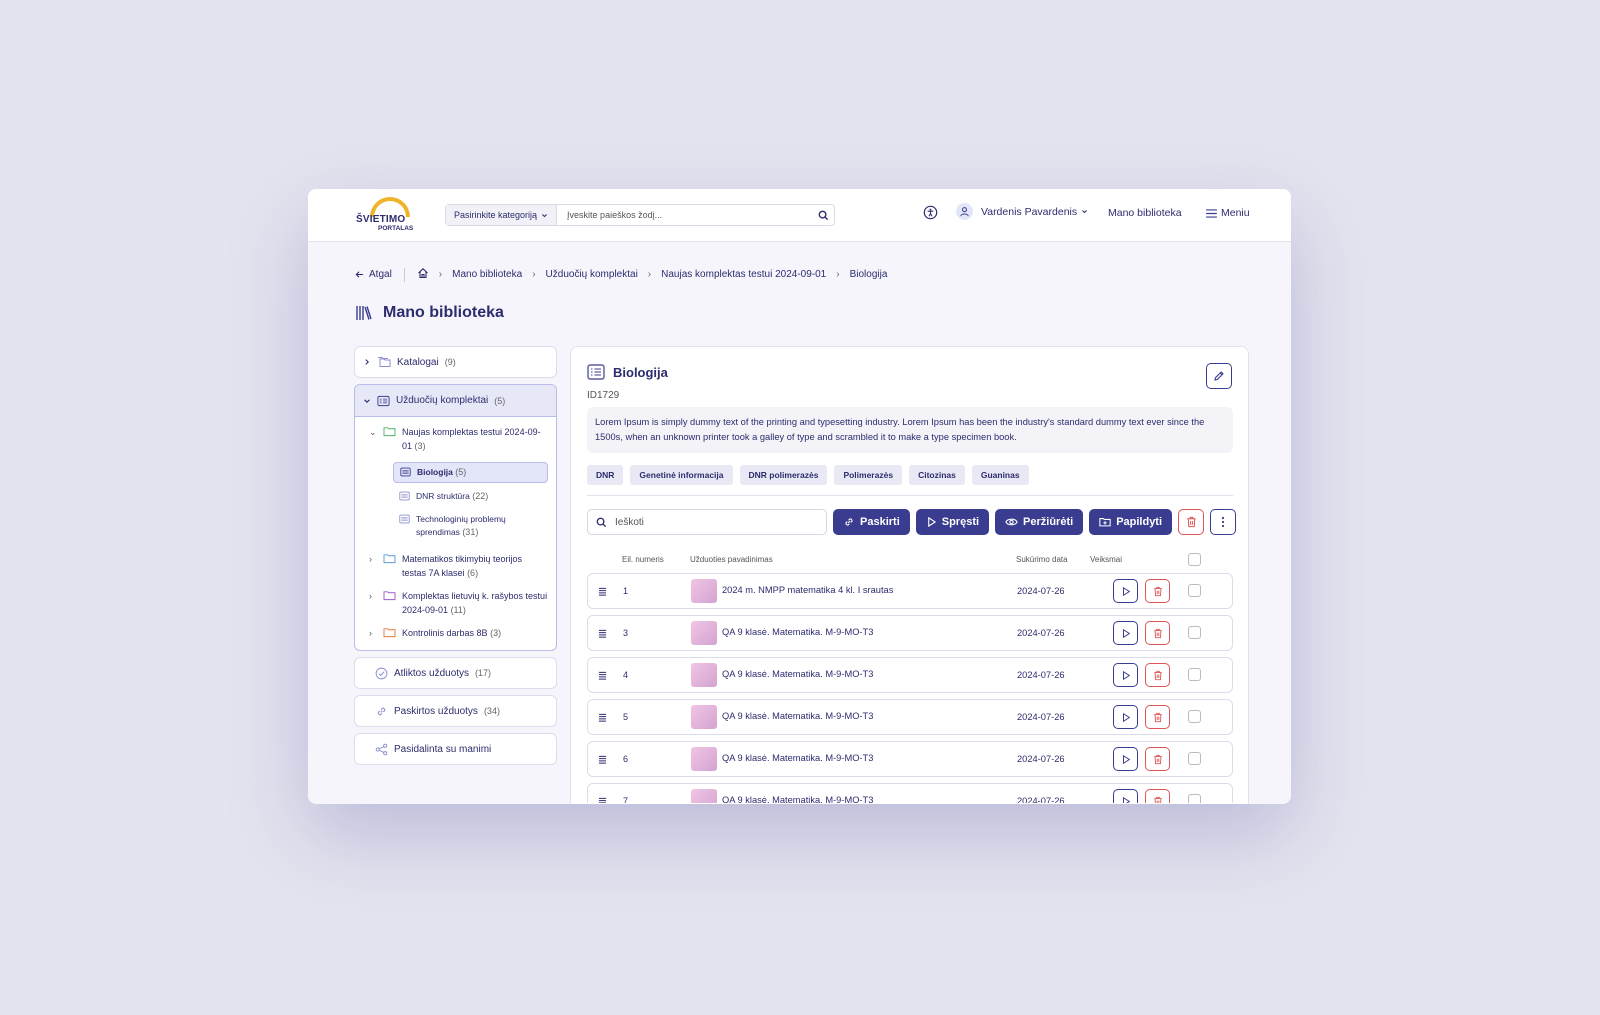 Image resolution: width=1600 pixels, height=1015 pixels. I want to click on tag: Genetinė informacija, so click(681, 475).